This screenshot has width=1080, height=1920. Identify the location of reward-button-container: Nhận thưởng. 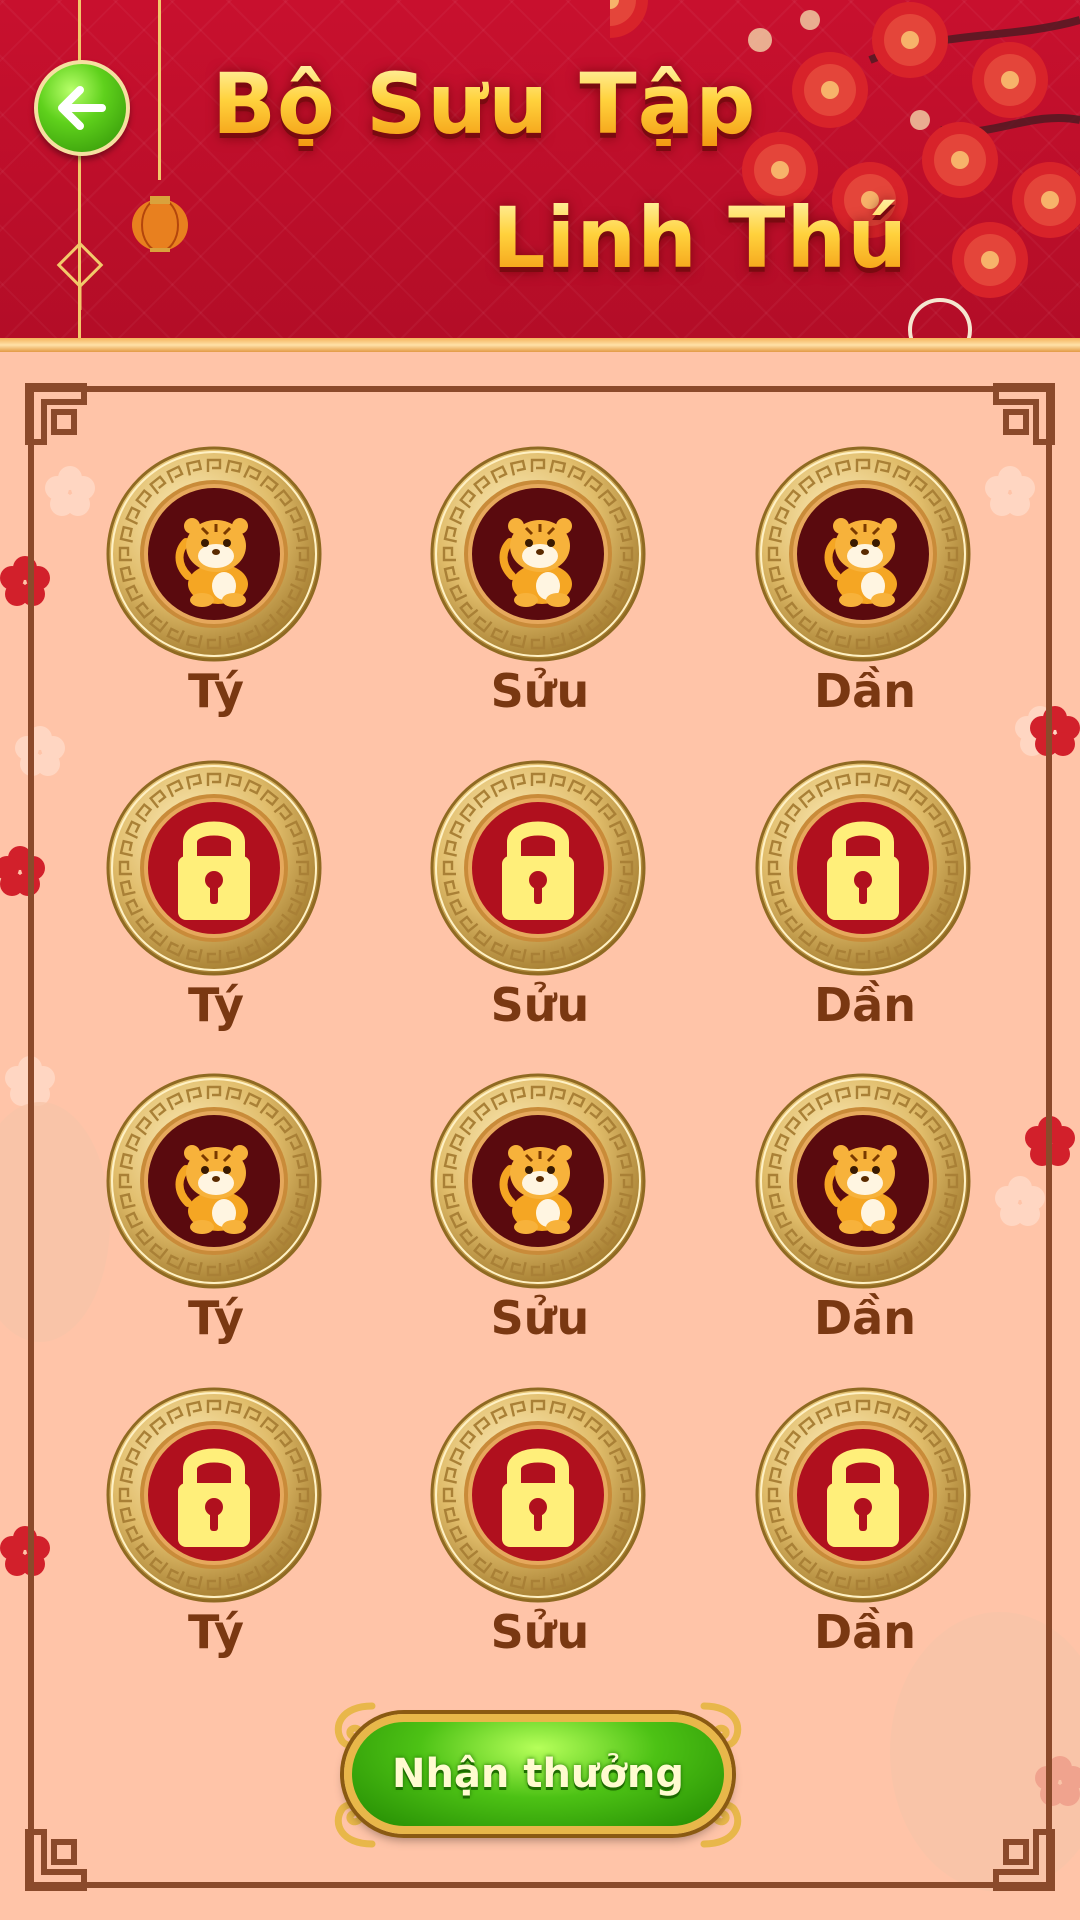
(538, 1775).